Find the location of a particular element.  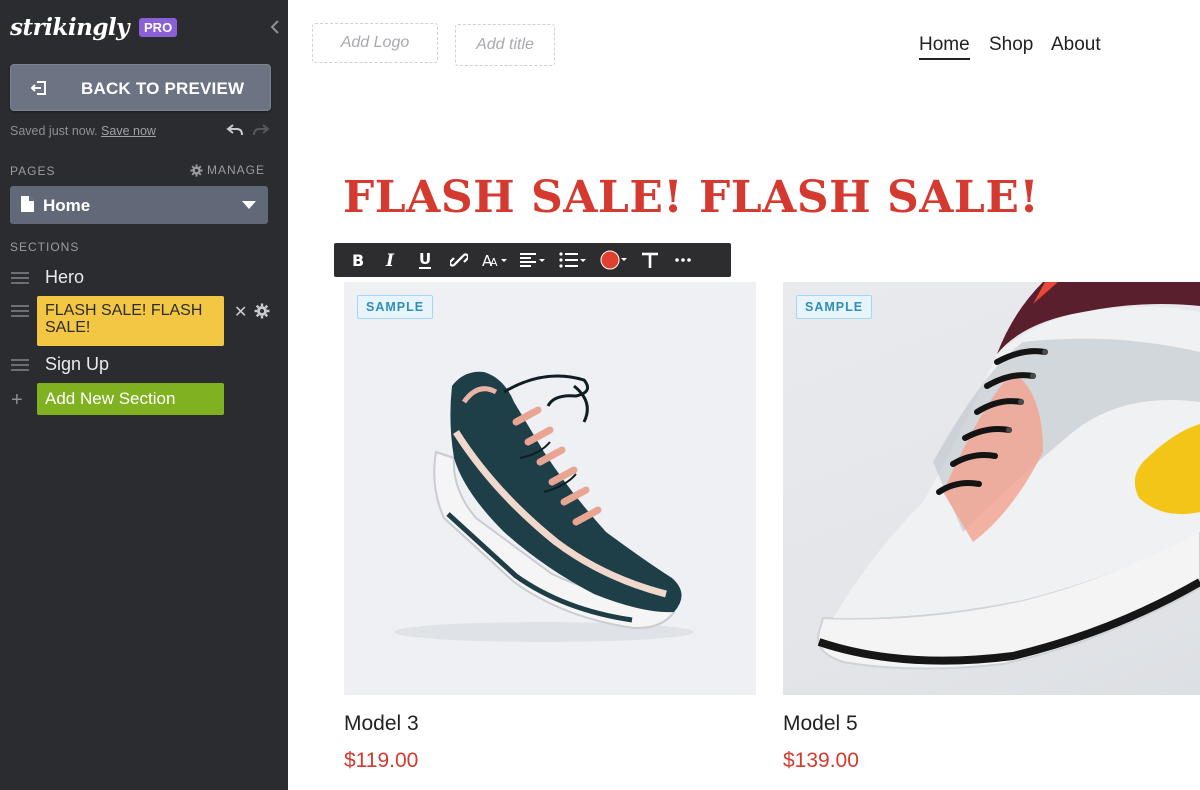

italic-icon: I is located at coordinates (391, 260).